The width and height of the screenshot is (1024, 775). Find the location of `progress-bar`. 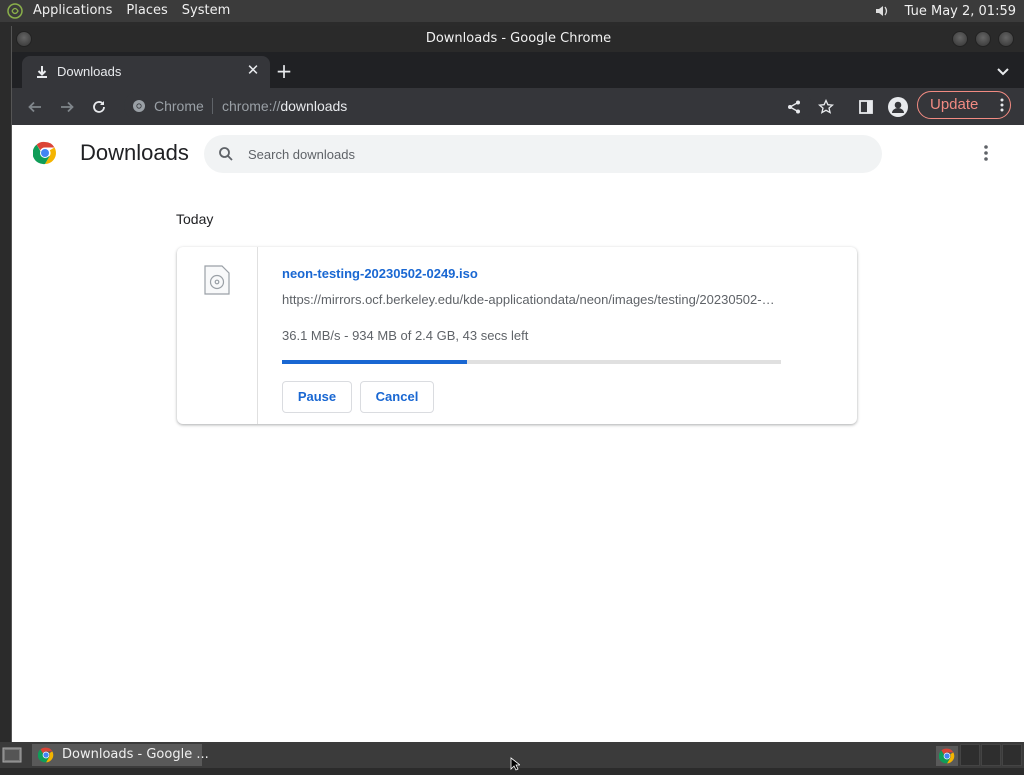

progress-bar is located at coordinates (531, 362).